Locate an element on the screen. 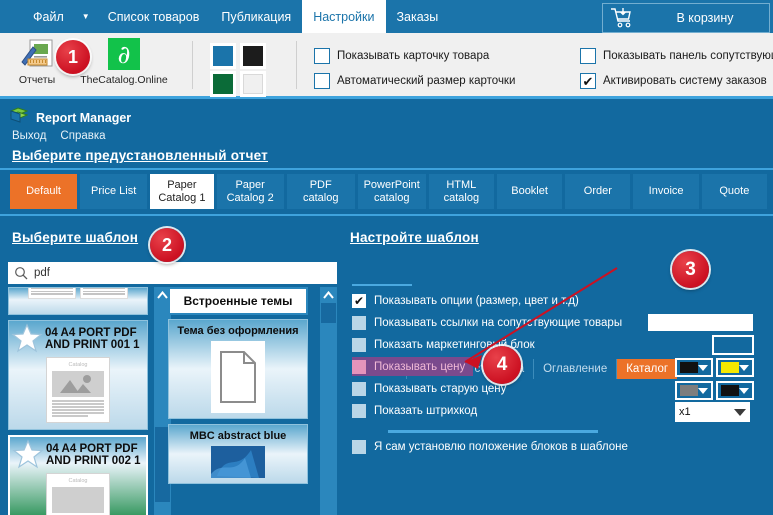  price-fore-color-combo is located at coordinates (694, 367).